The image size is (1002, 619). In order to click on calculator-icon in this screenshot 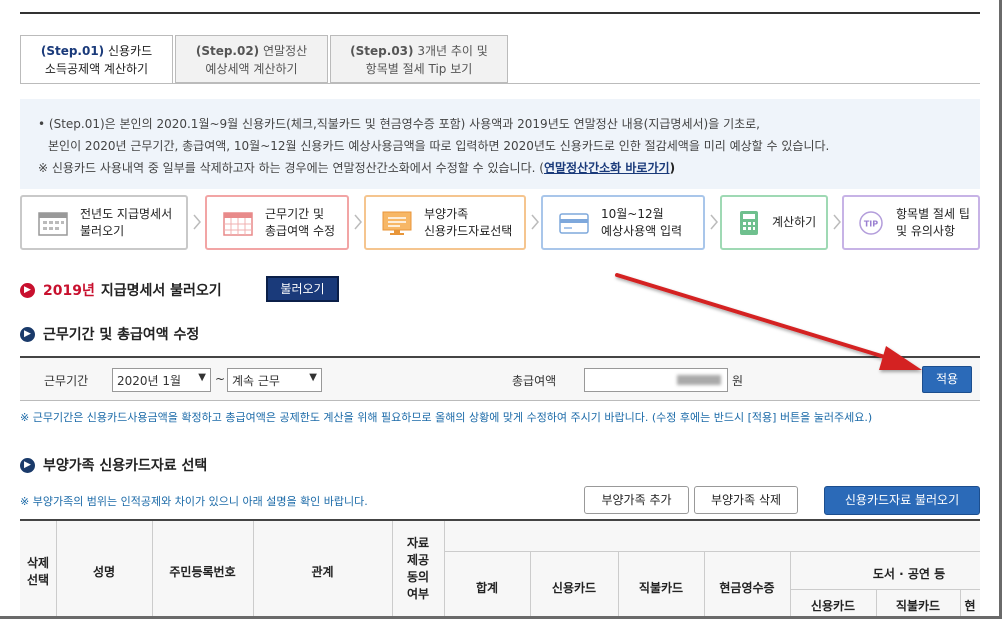, I will do `click(749, 222)`.